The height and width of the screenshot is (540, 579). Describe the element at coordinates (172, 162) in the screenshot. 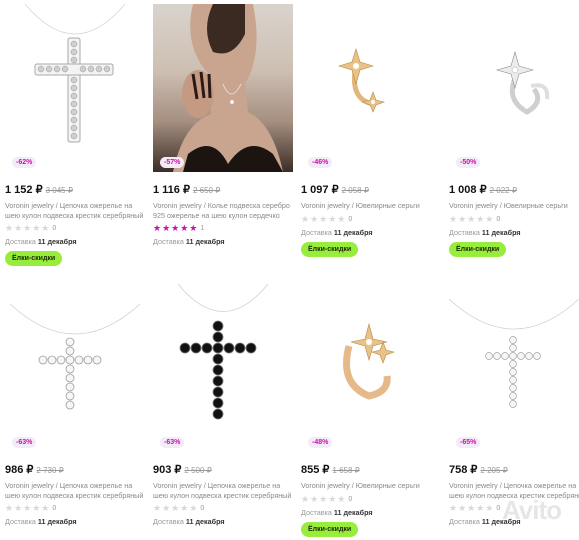

I see `discount-badge: -57%` at that location.